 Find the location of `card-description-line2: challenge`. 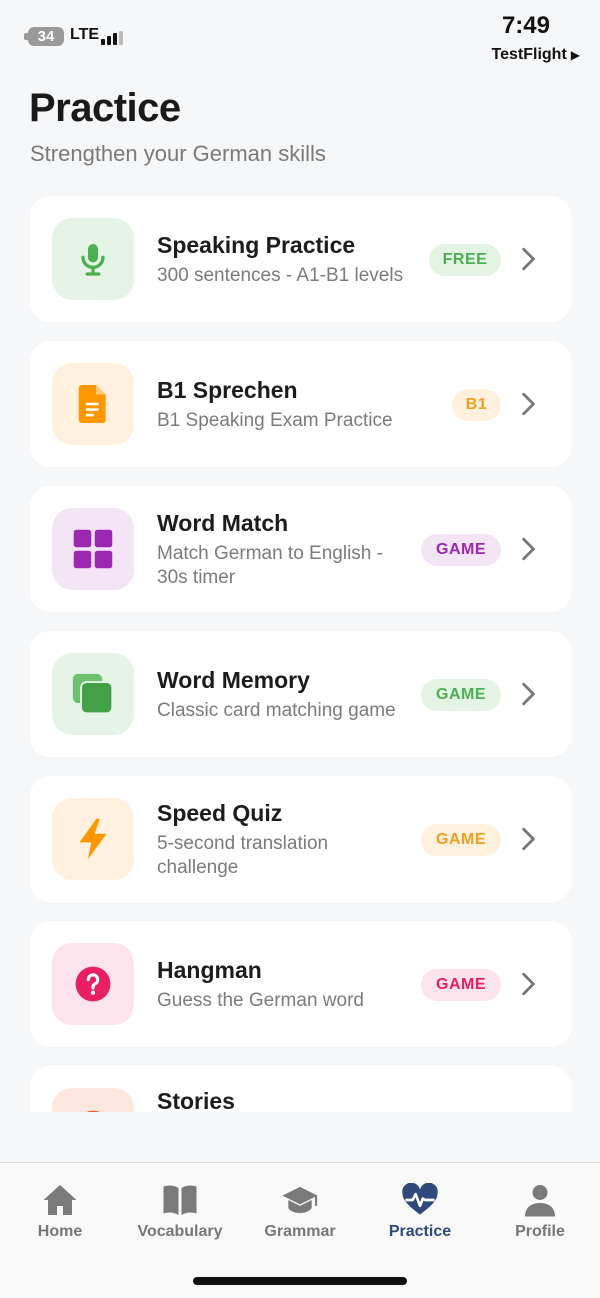

card-description-line2: challenge is located at coordinates (198, 867).